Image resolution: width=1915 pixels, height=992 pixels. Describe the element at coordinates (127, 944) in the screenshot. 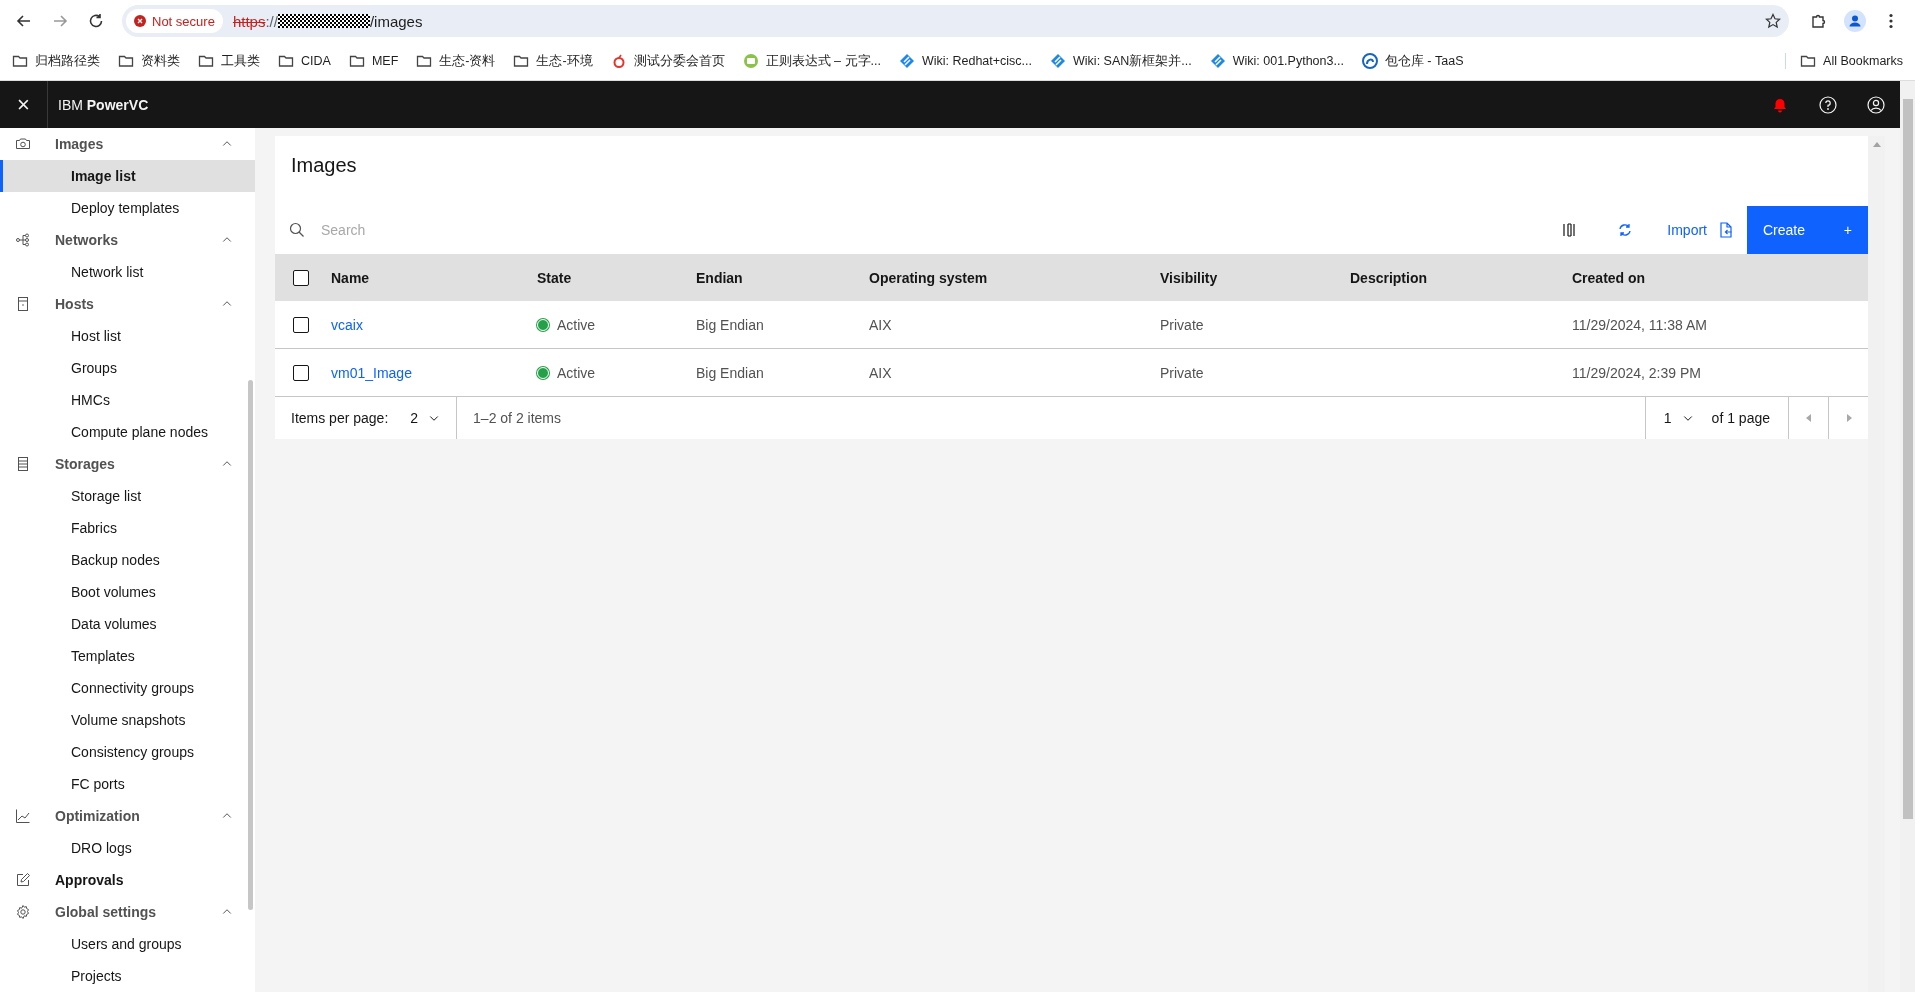

I see `nav-item: Users and groups` at that location.